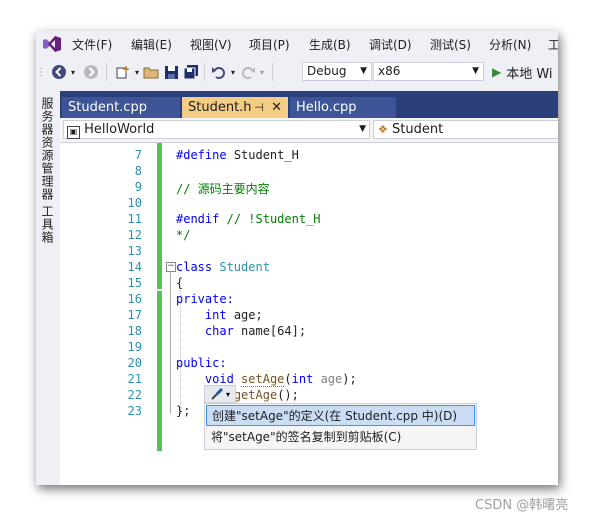  What do you see at coordinates (134, 363) in the screenshot?
I see `line-number: 20` at bounding box center [134, 363].